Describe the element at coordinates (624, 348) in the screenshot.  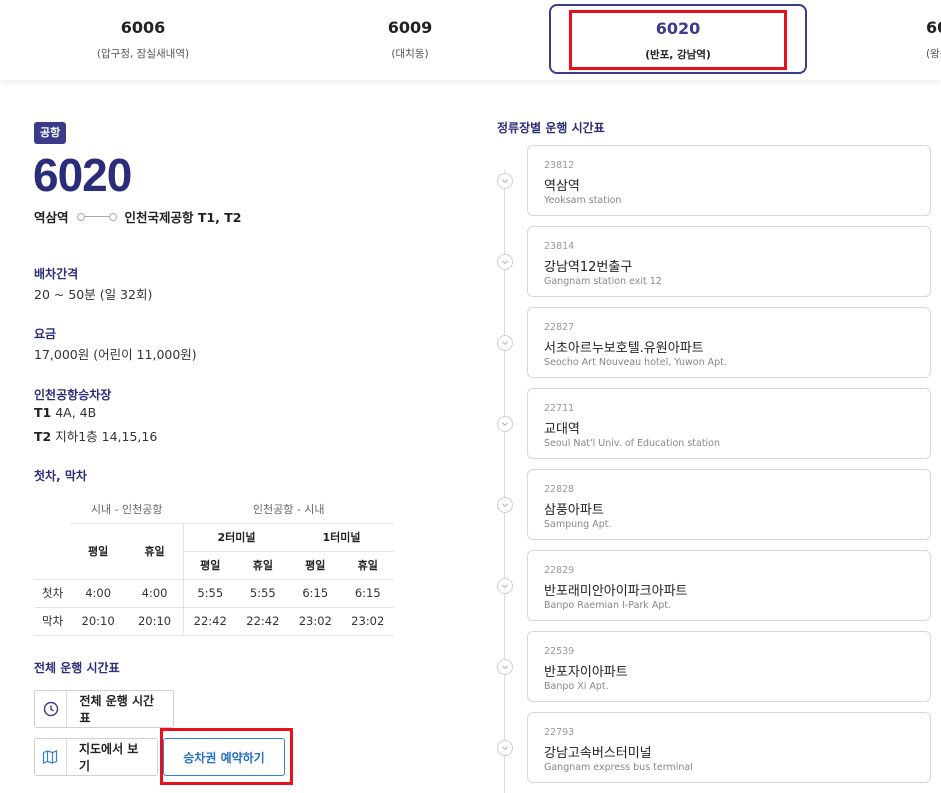
I see `stop-name-korean: 서초아르누보호텔.유원아파트` at that location.